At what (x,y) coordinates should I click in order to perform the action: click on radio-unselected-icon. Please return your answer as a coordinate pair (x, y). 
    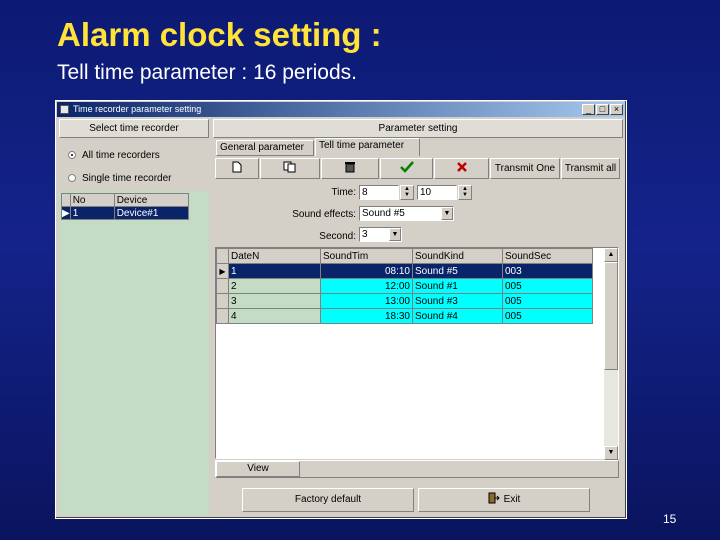
    Looking at the image, I should click on (72, 178).